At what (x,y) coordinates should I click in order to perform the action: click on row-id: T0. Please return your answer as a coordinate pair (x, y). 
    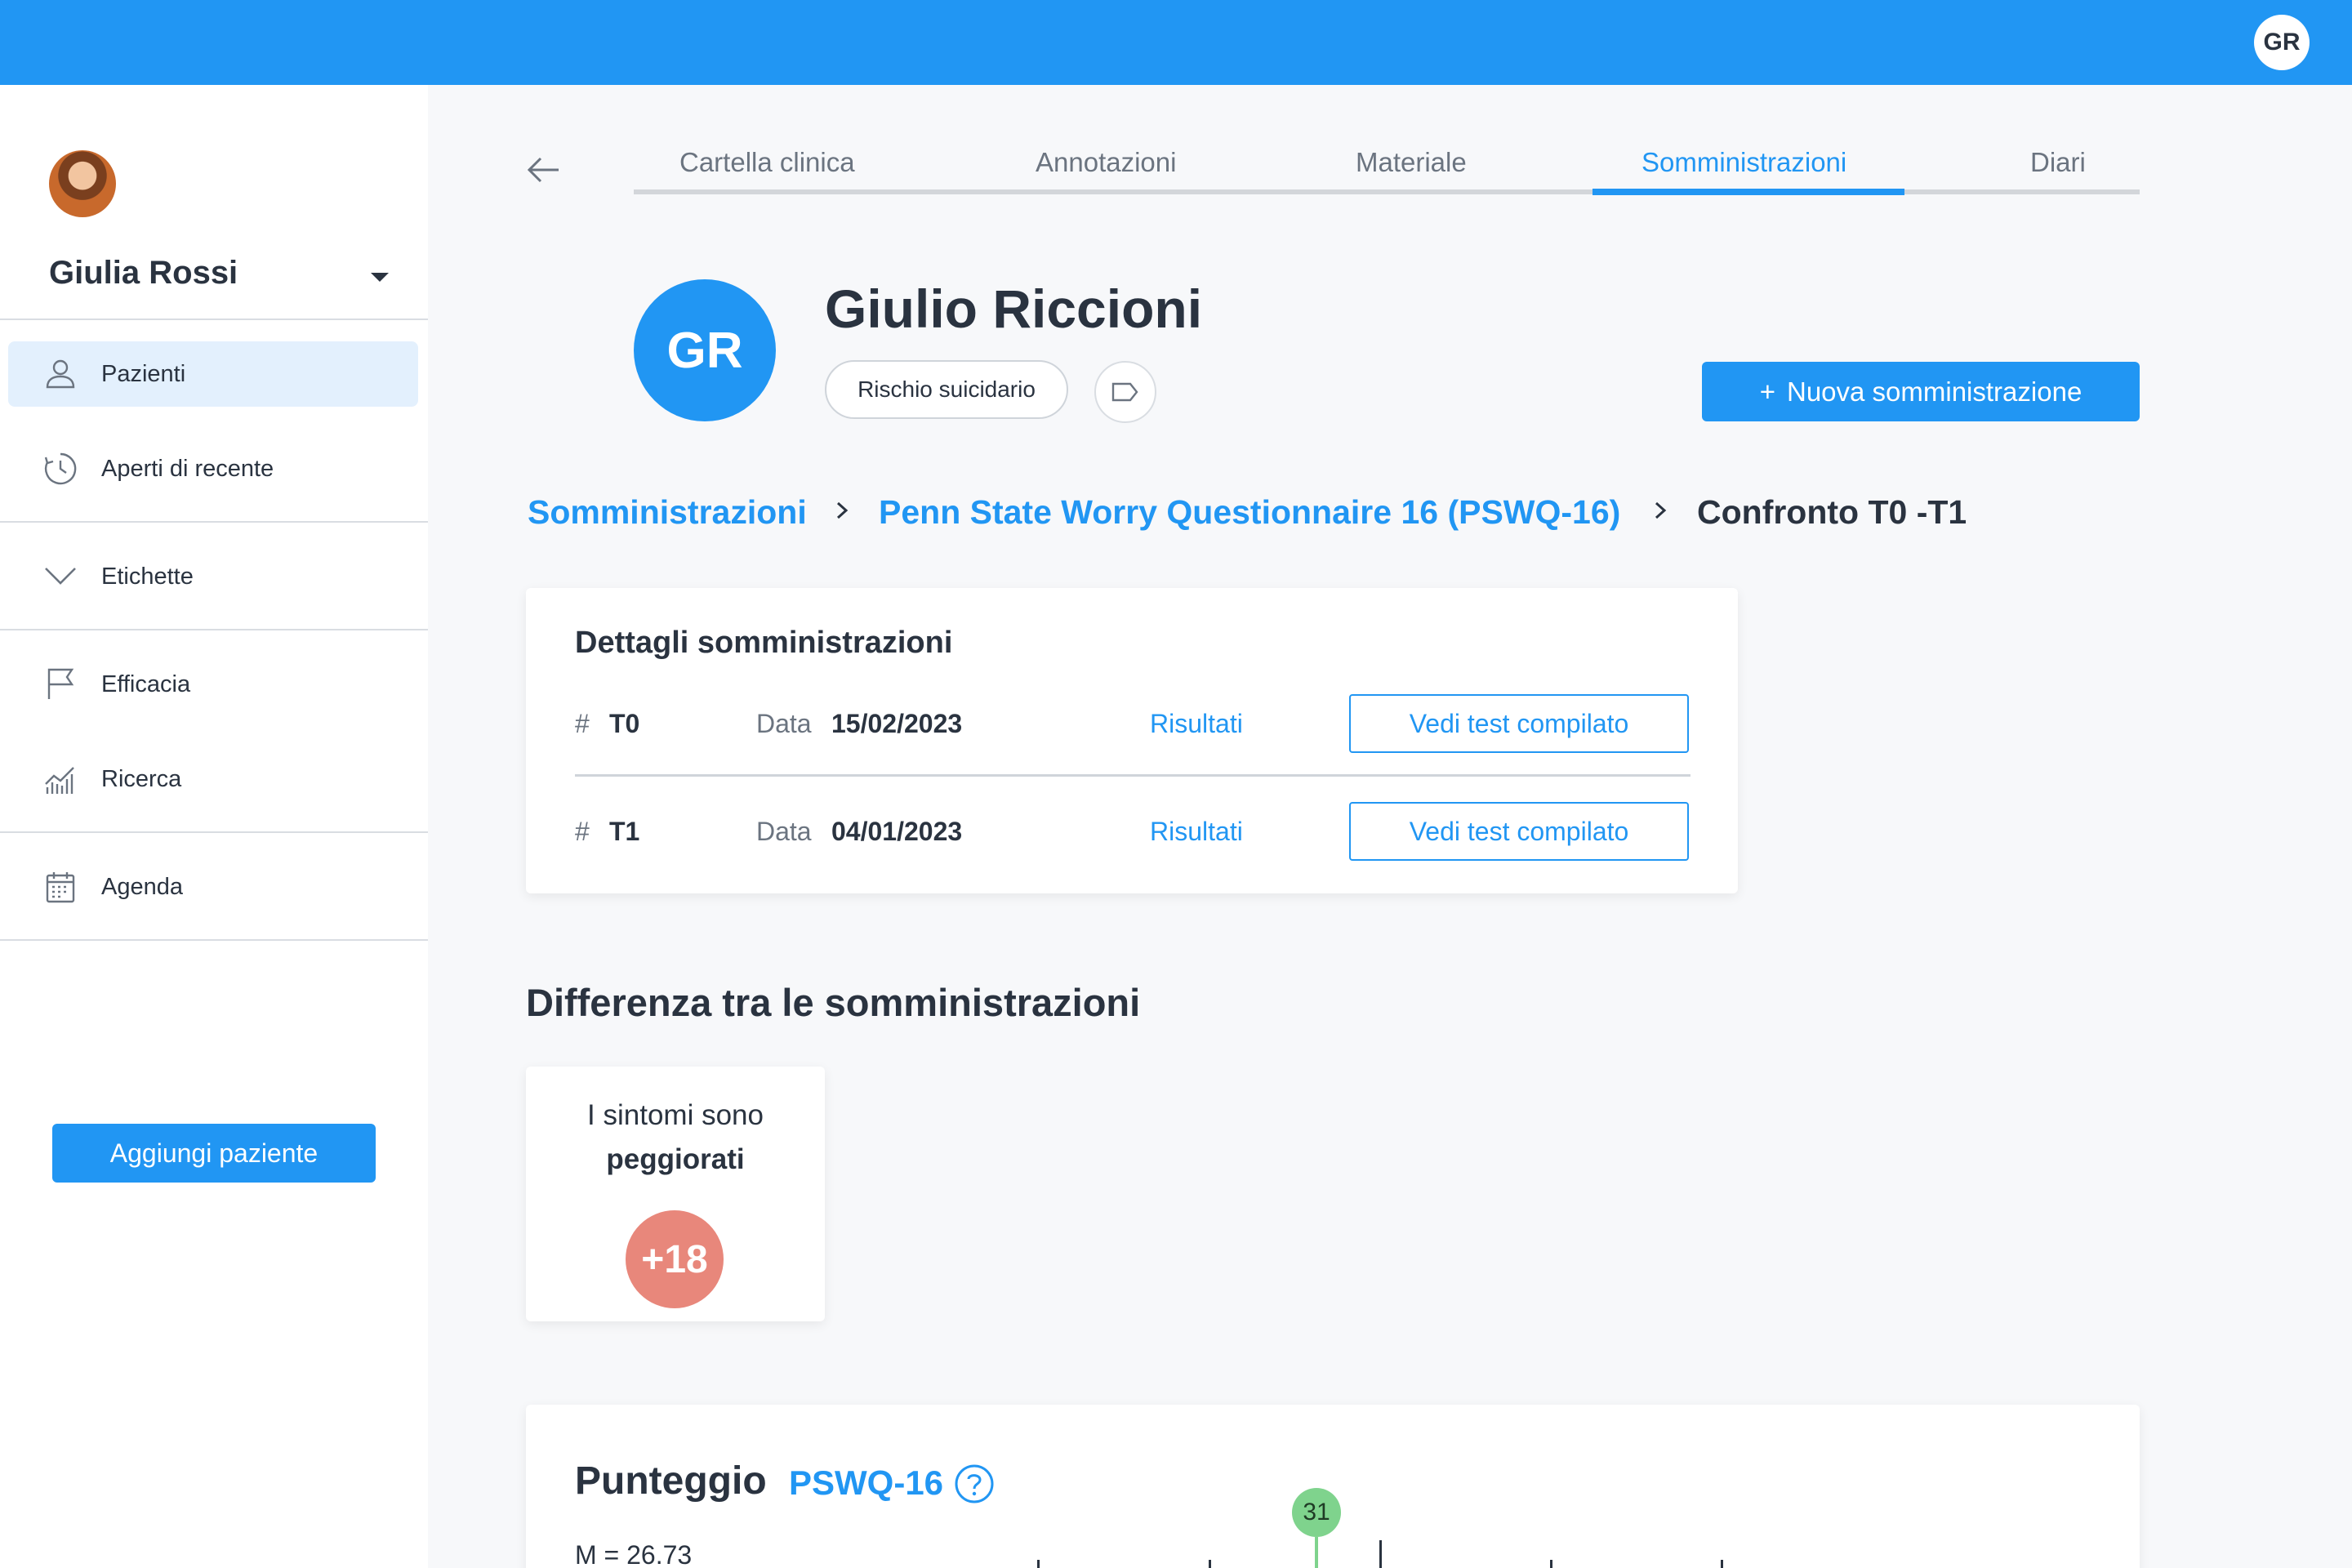
    Looking at the image, I should click on (624, 723).